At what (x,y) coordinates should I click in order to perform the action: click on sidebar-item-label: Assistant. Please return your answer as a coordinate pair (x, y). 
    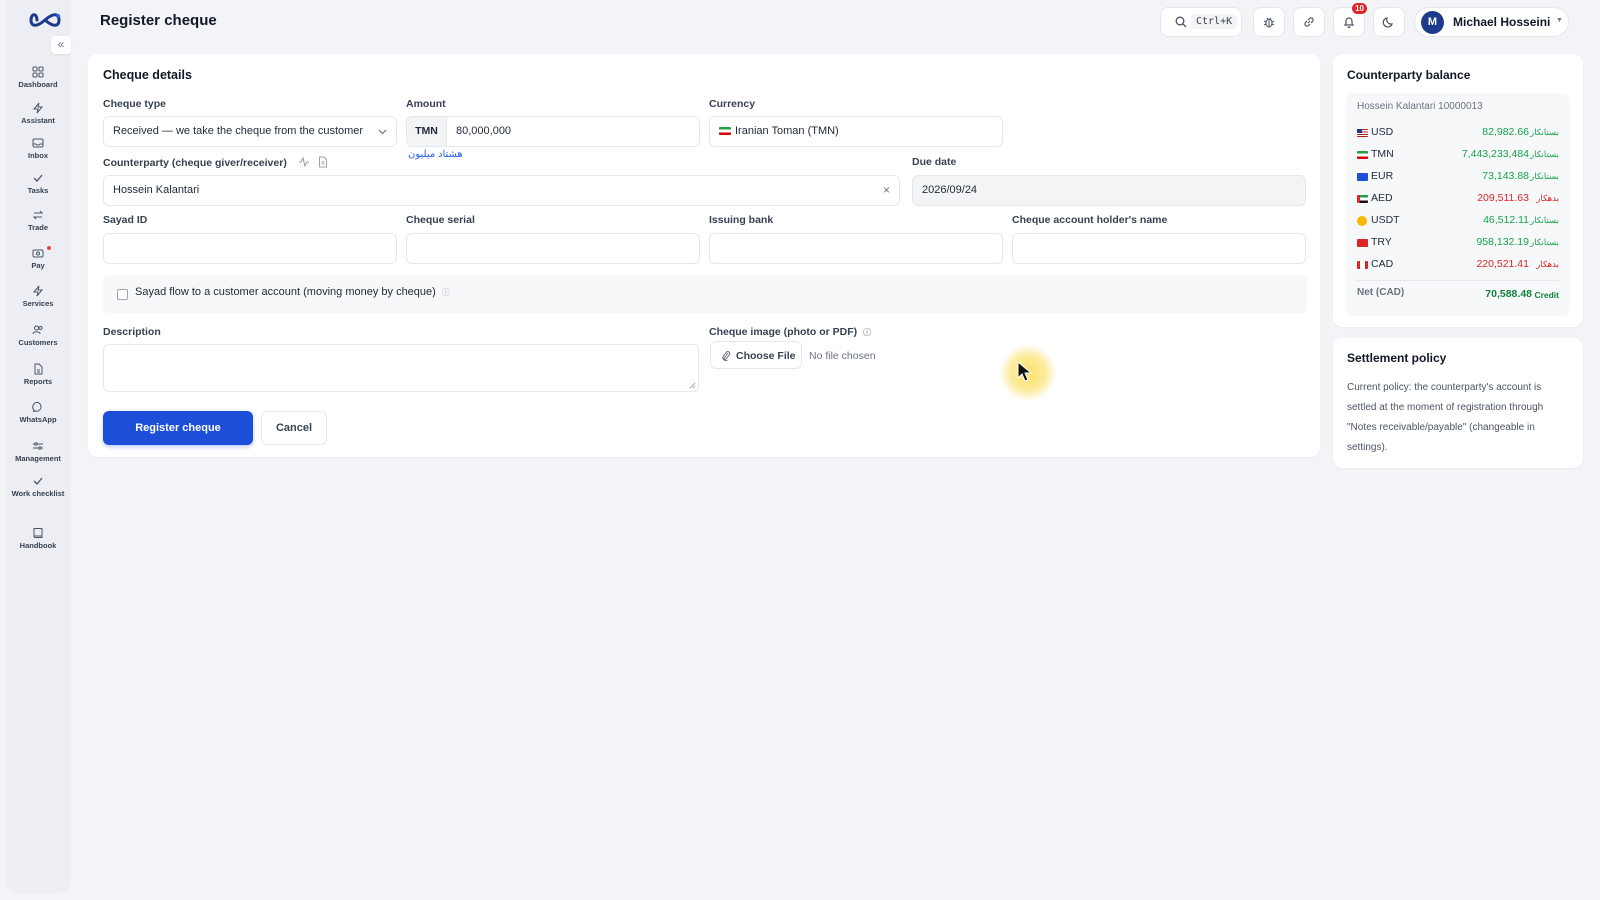
    Looking at the image, I should click on (38, 120).